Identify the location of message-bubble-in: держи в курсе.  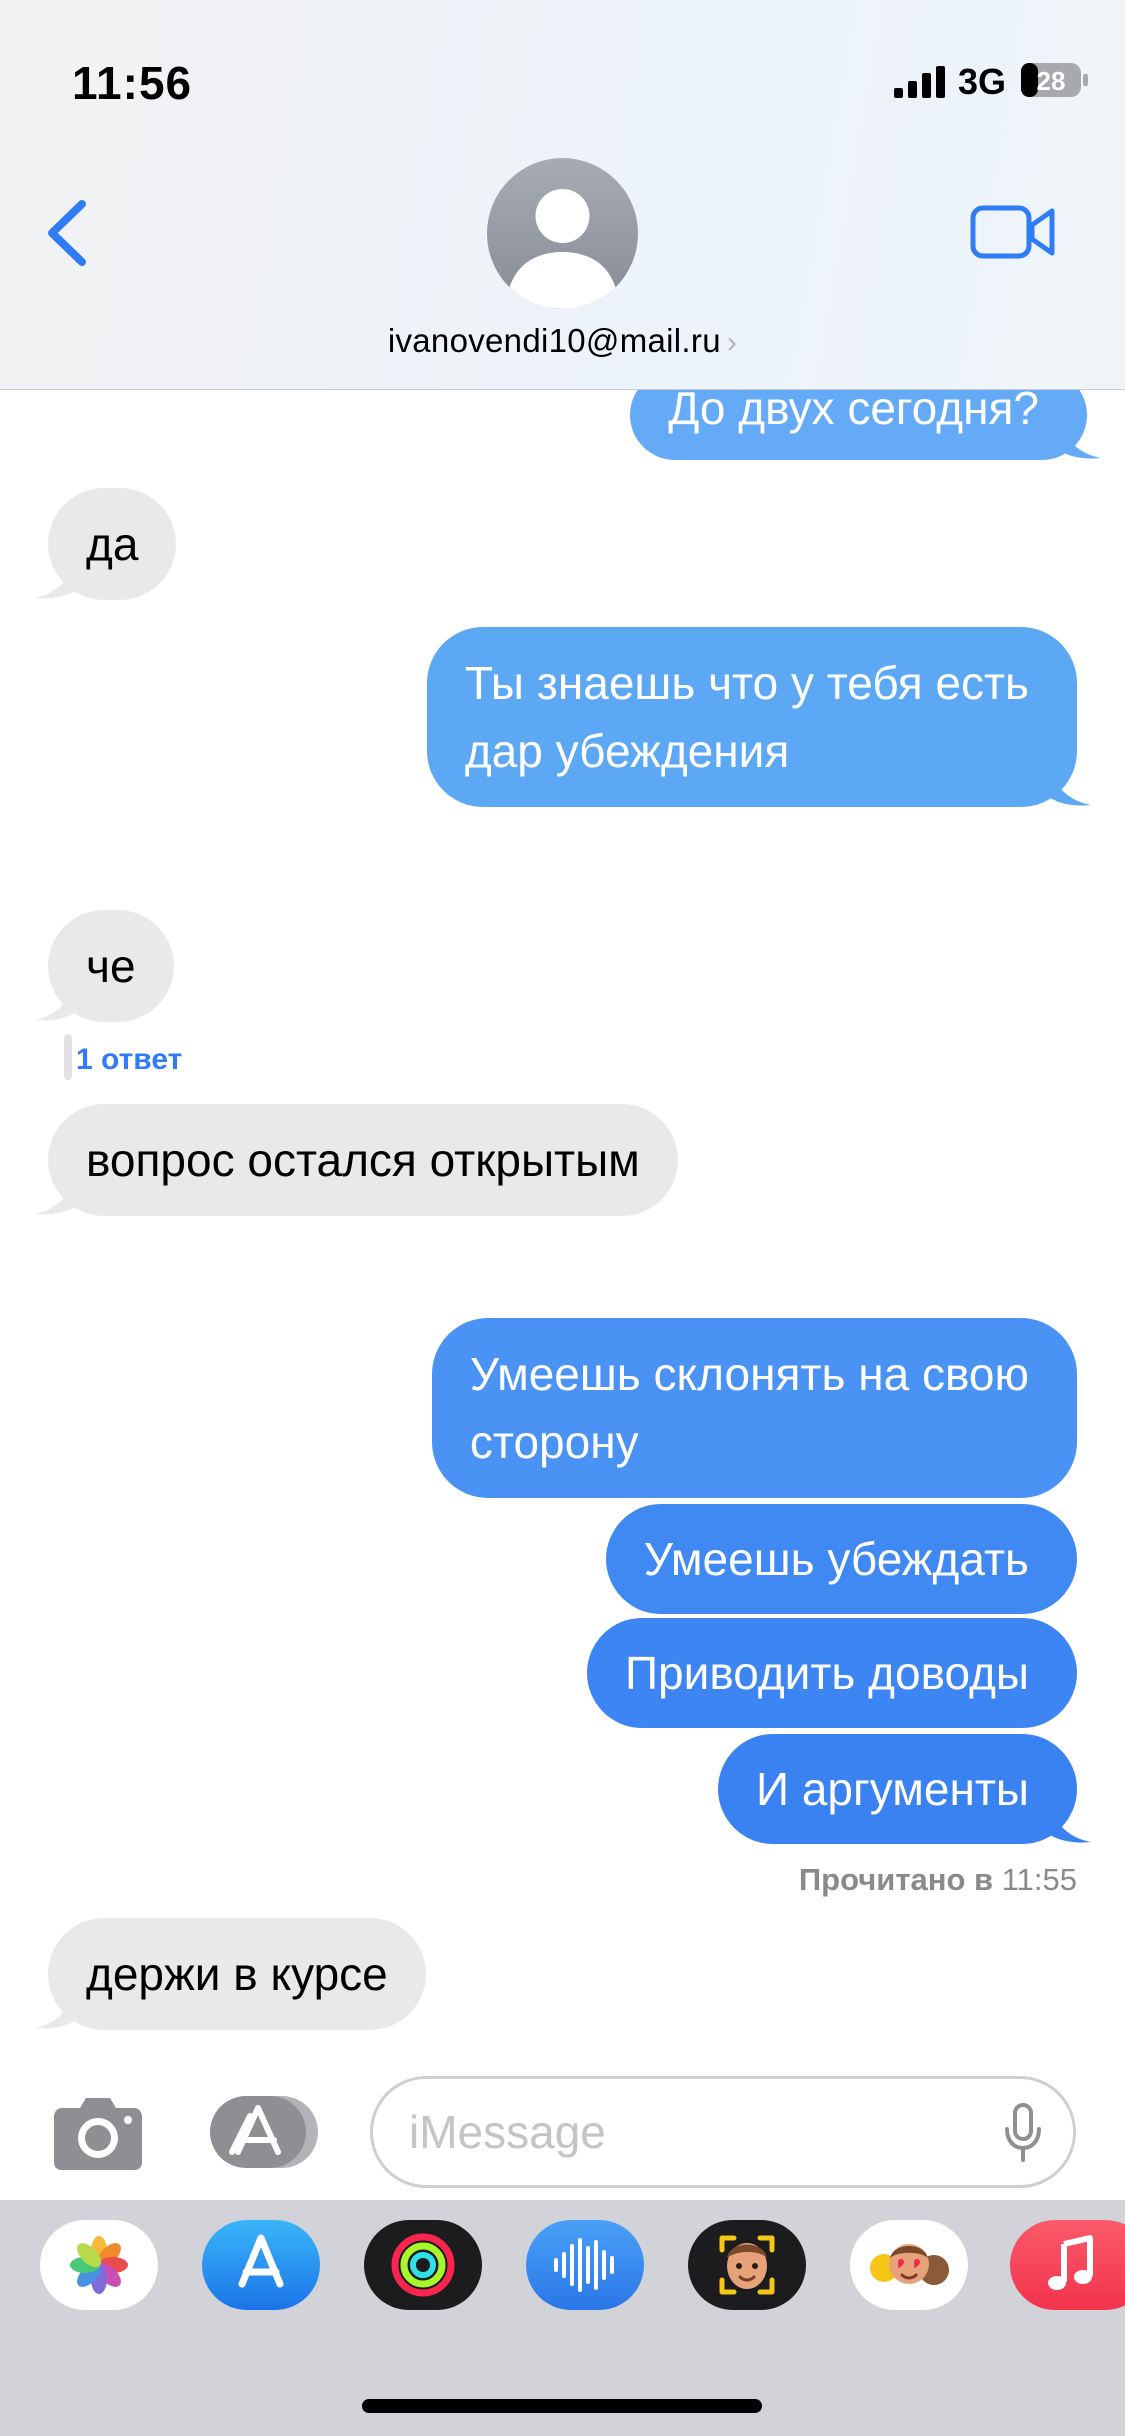
(230, 1974).